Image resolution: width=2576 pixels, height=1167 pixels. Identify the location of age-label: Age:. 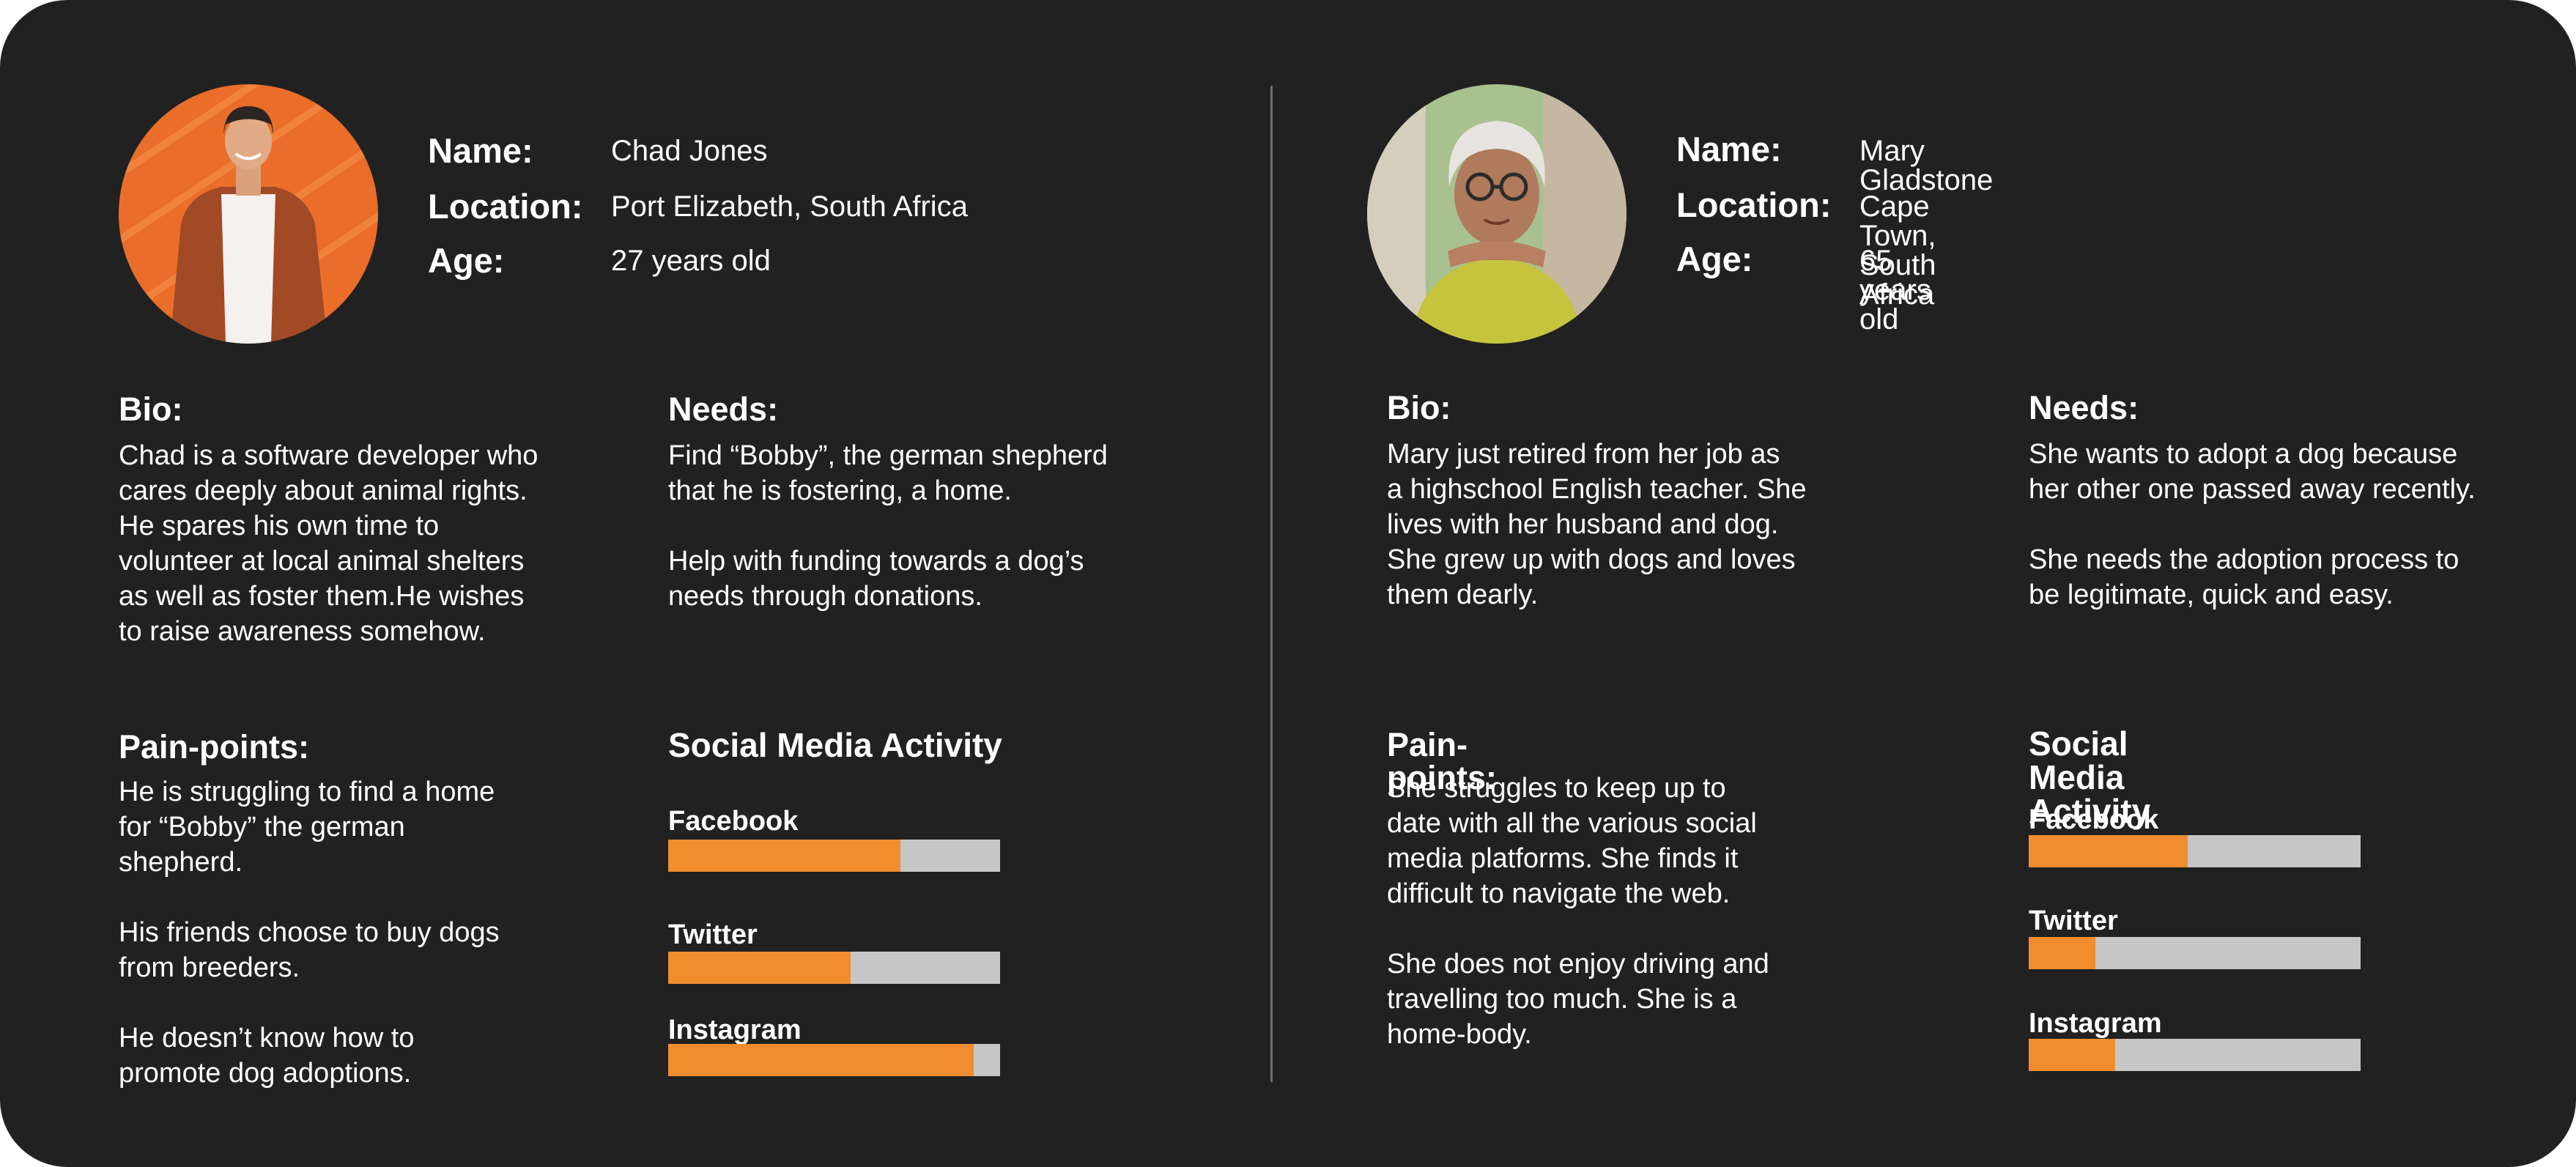
(1714, 259).